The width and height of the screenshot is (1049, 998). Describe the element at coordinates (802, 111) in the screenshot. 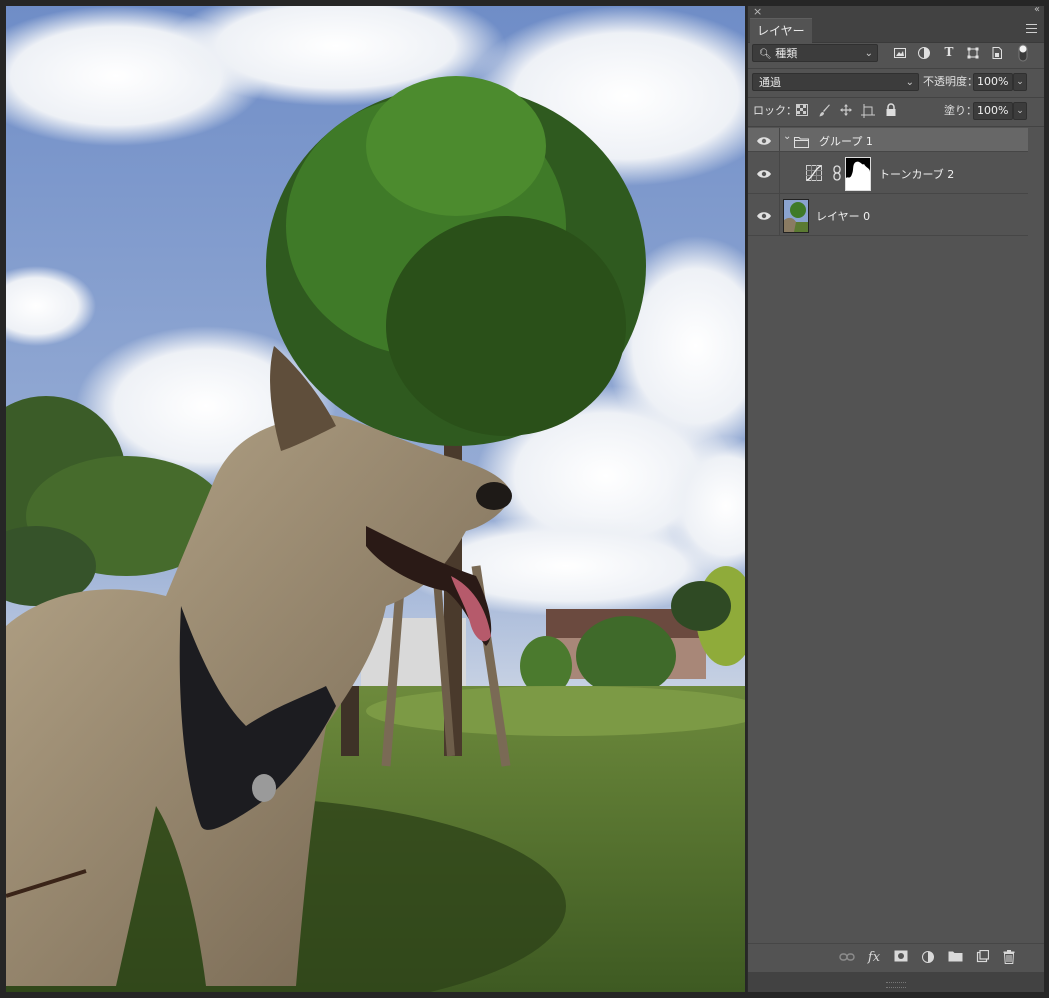

I see `lock-transparent-icon` at that location.